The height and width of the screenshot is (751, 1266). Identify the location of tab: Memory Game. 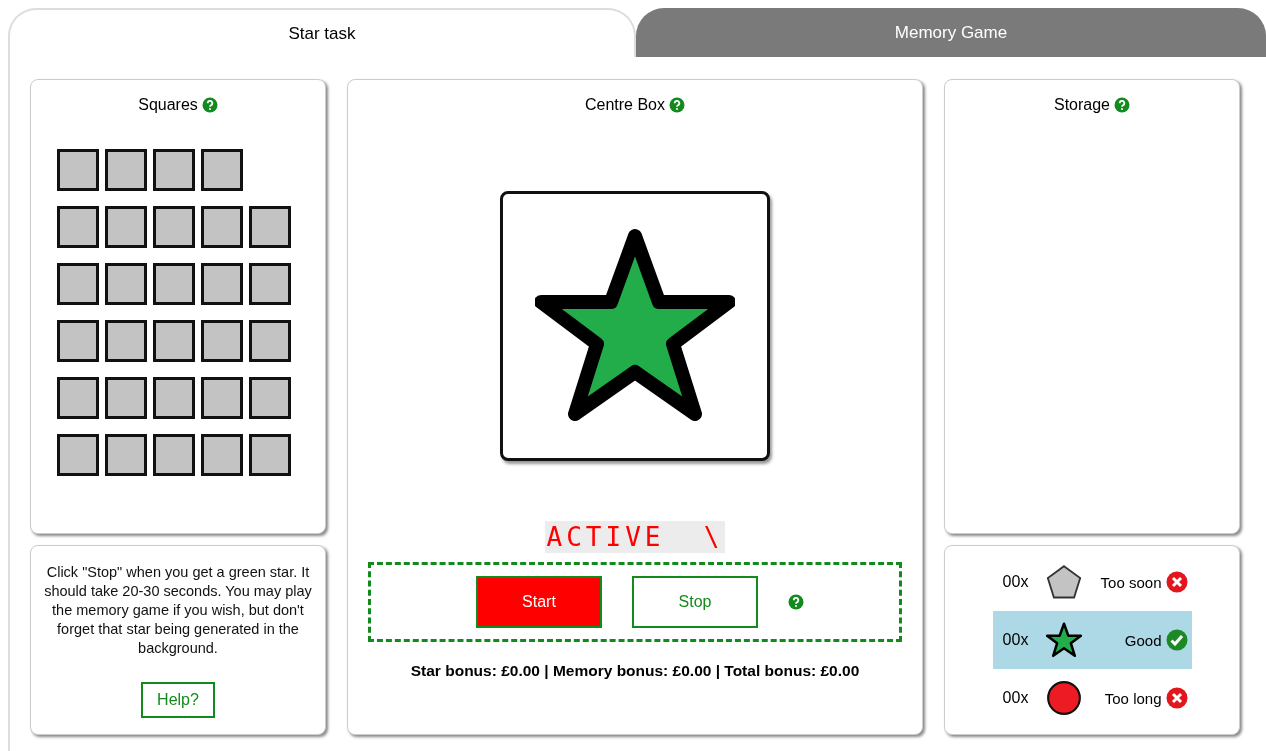
(951, 32).